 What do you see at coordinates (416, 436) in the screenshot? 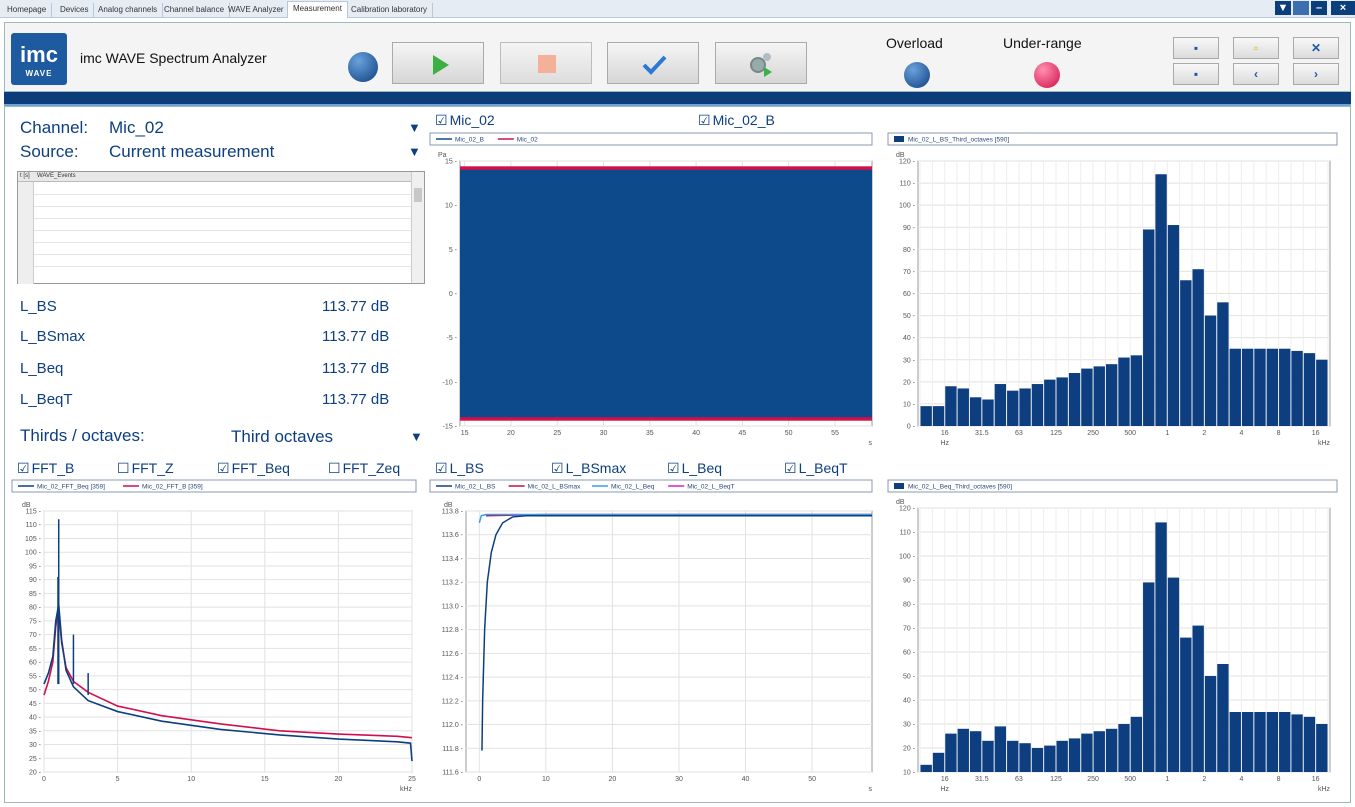
I see `thirds-dropdown-icon: ▼` at bounding box center [416, 436].